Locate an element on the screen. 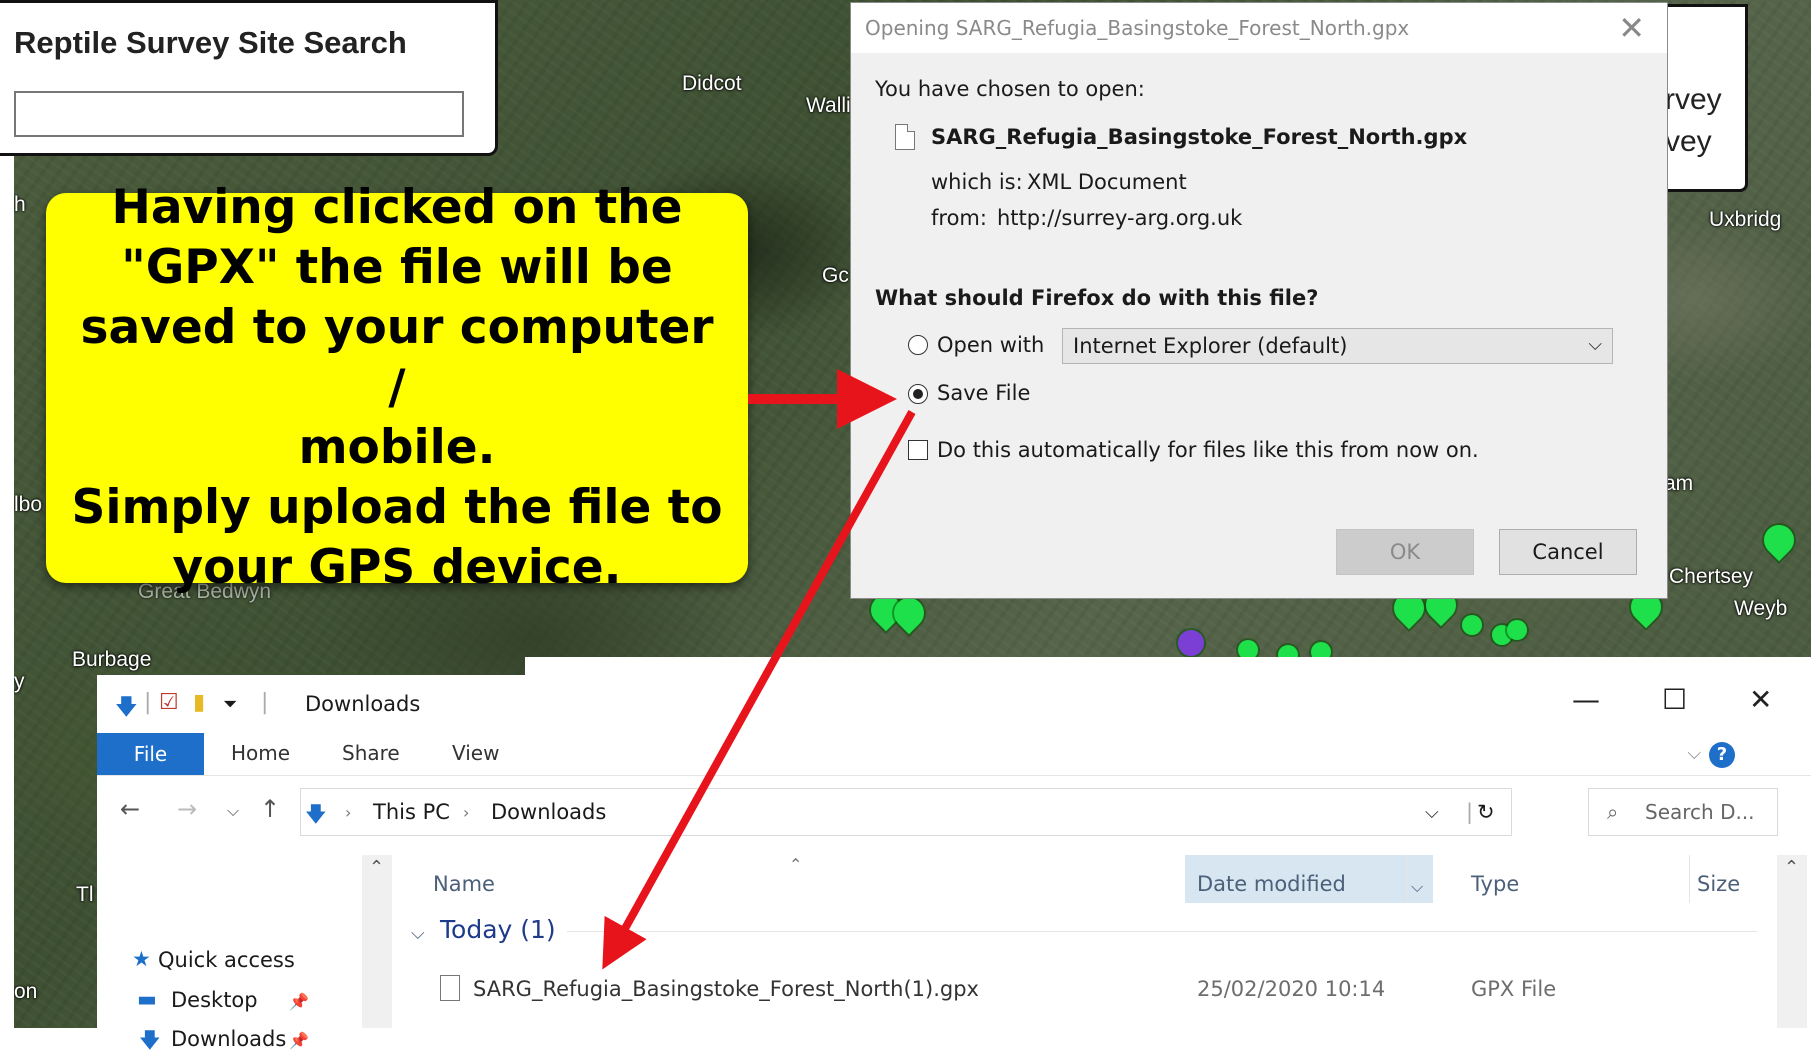 The image size is (1811, 1061). map-label-partial-h: h is located at coordinates (20, 204).